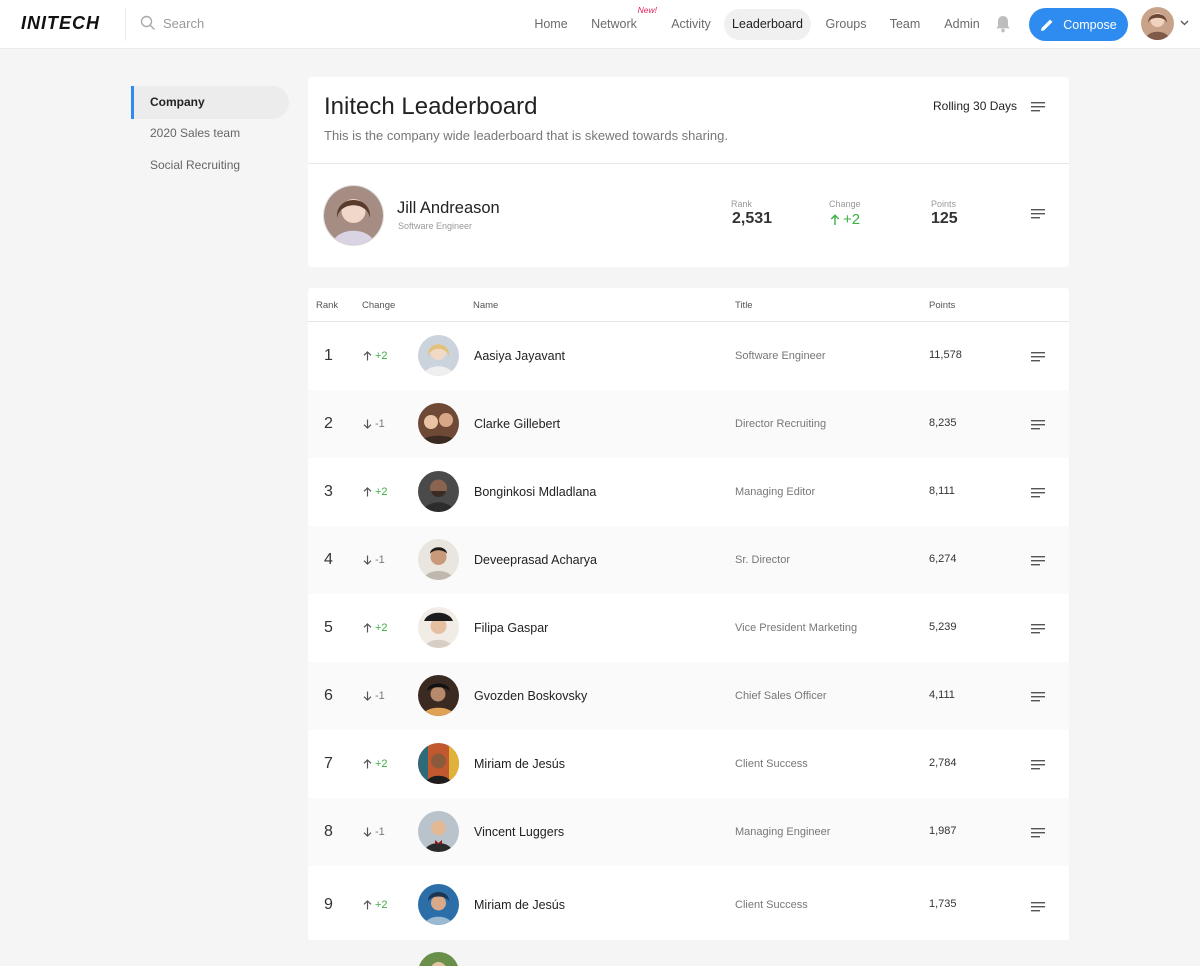 This screenshot has width=1200, height=966. I want to click on nav-leaderboard: Leaderboard, so click(767, 24).